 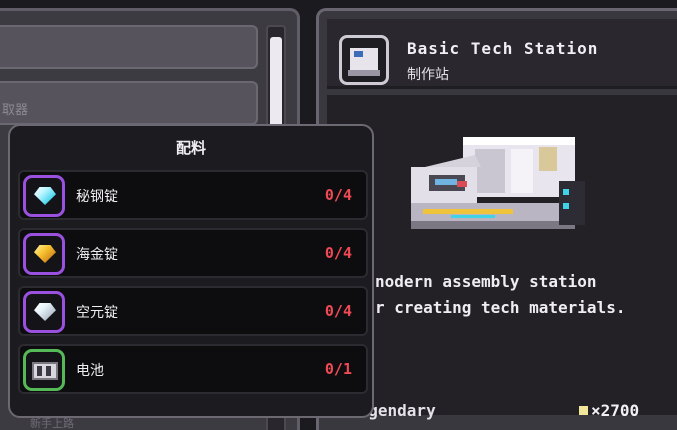 I want to click on material-count: 0/1, so click(x=338, y=369).